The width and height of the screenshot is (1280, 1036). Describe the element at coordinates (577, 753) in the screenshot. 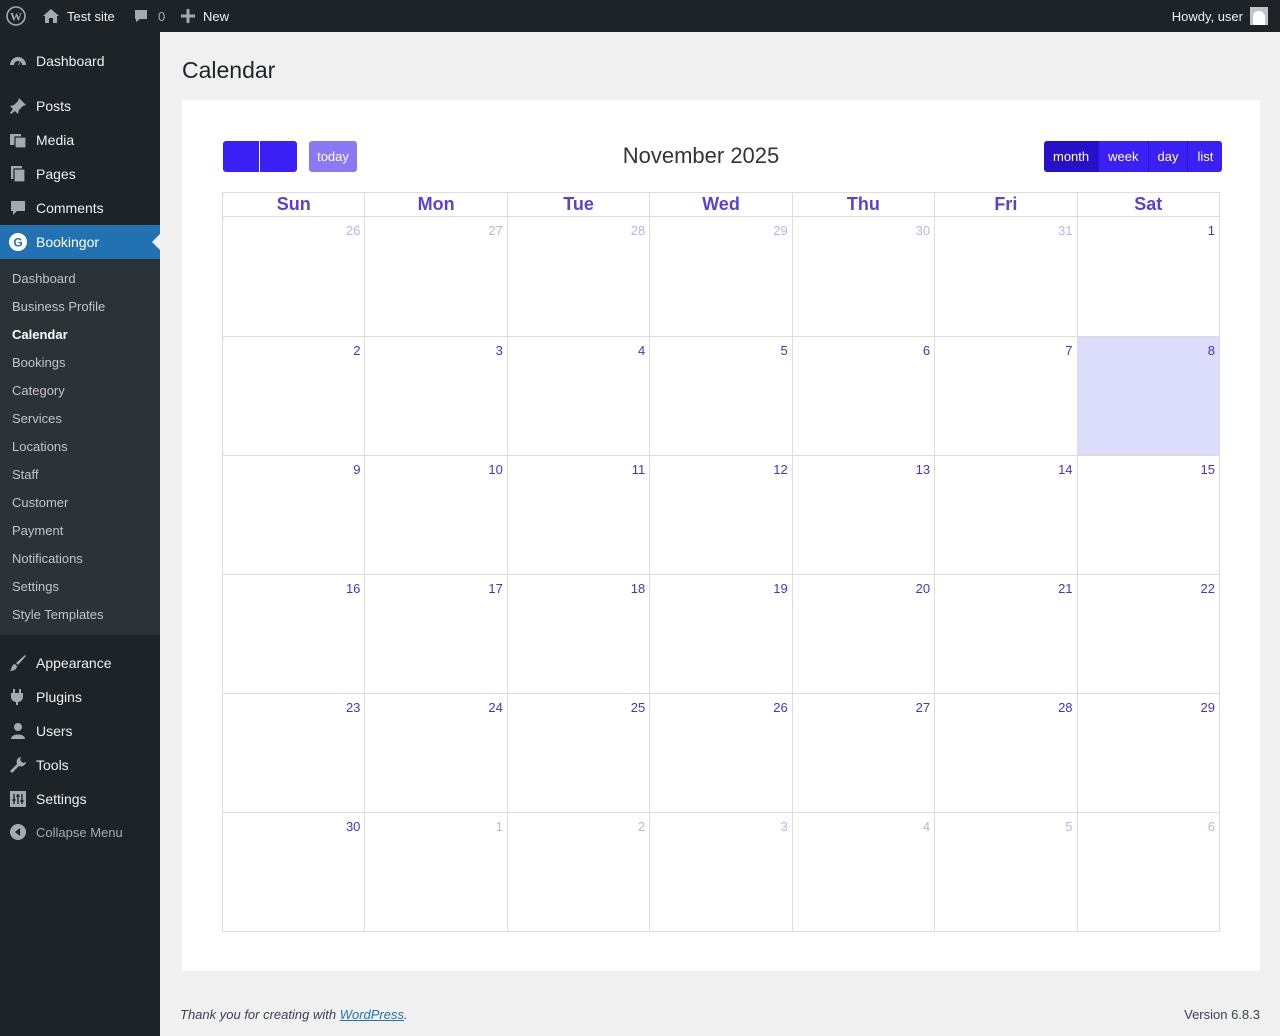

I see `day-cell: 25` at that location.